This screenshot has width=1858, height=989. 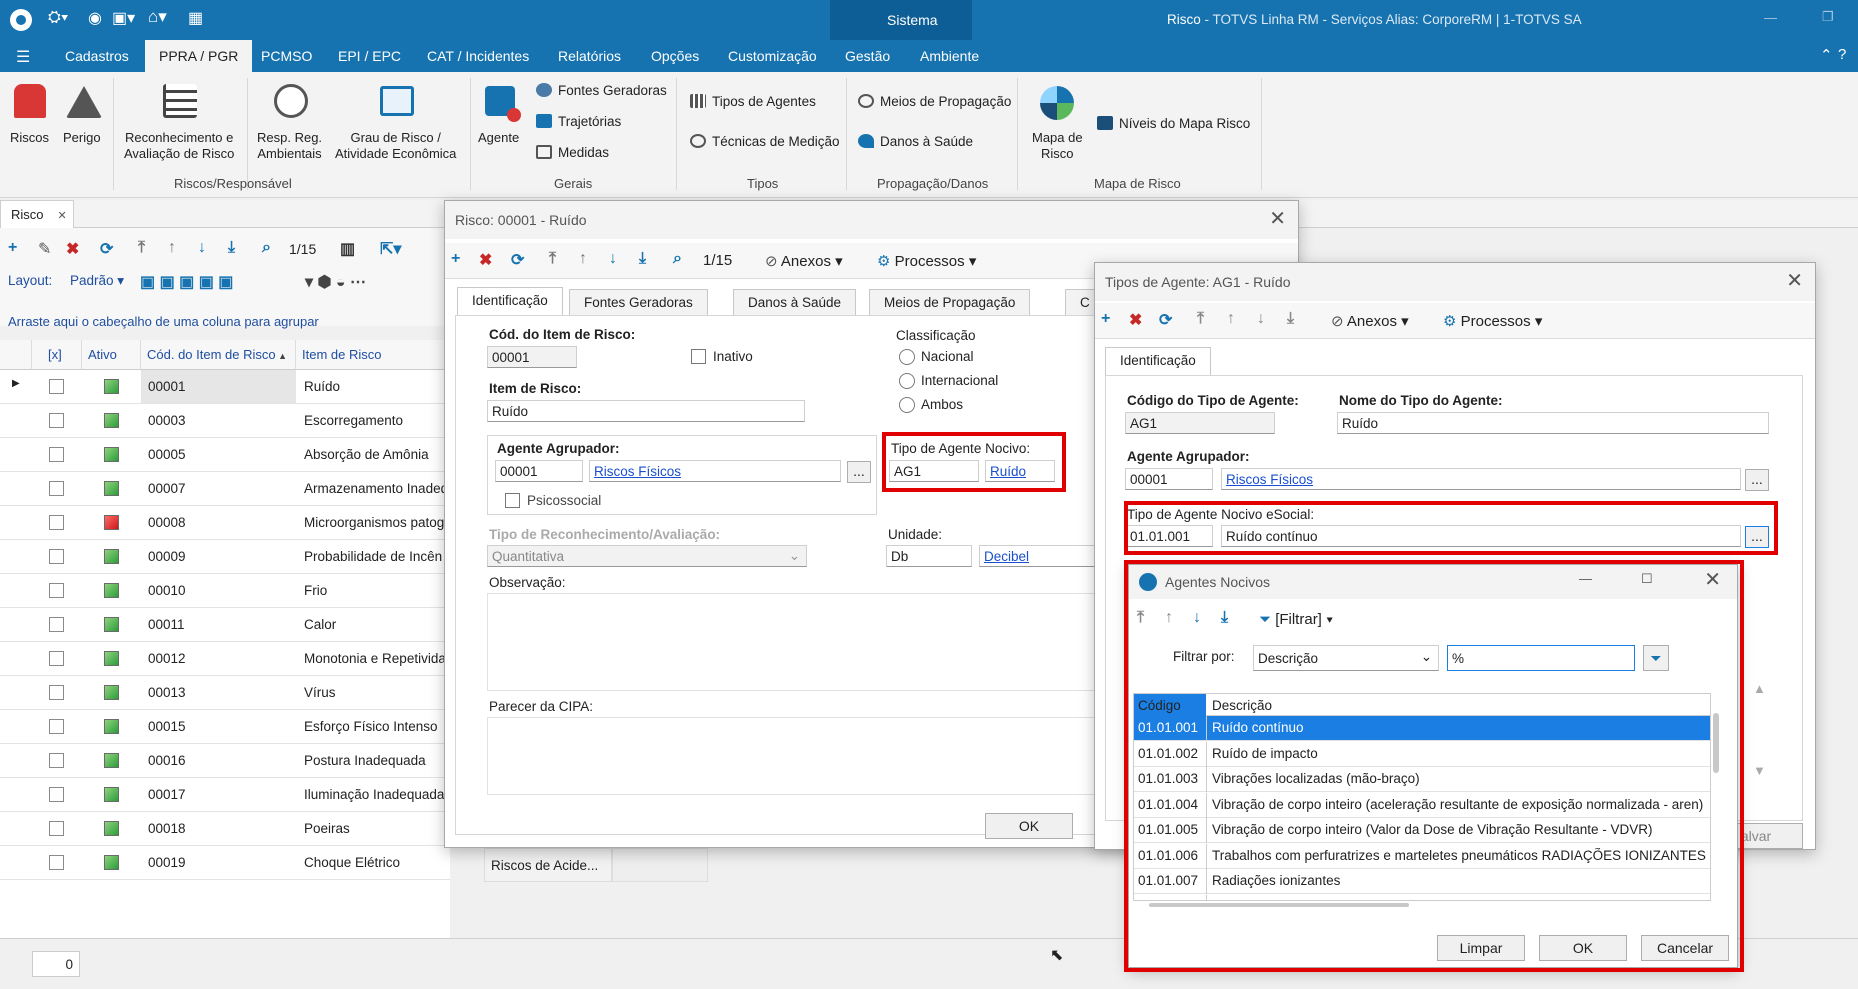 What do you see at coordinates (1759, 770) in the screenshot?
I see `scroll-down-icon: ▼` at bounding box center [1759, 770].